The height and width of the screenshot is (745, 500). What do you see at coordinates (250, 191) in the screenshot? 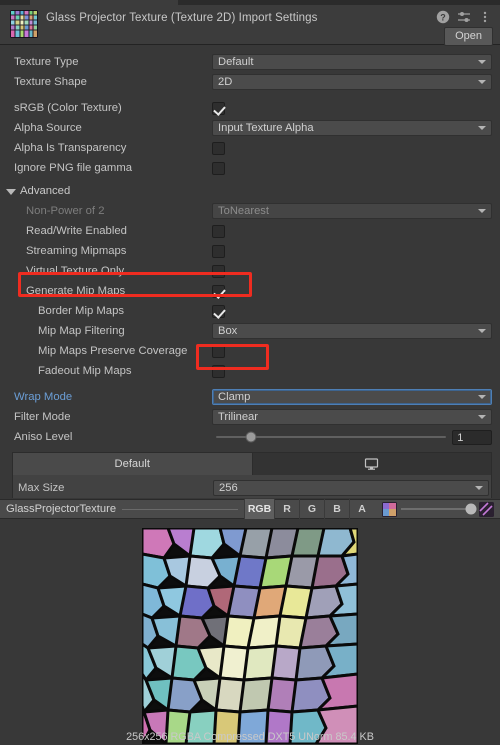
I see `advanced-foldout: Advanced` at bounding box center [250, 191].